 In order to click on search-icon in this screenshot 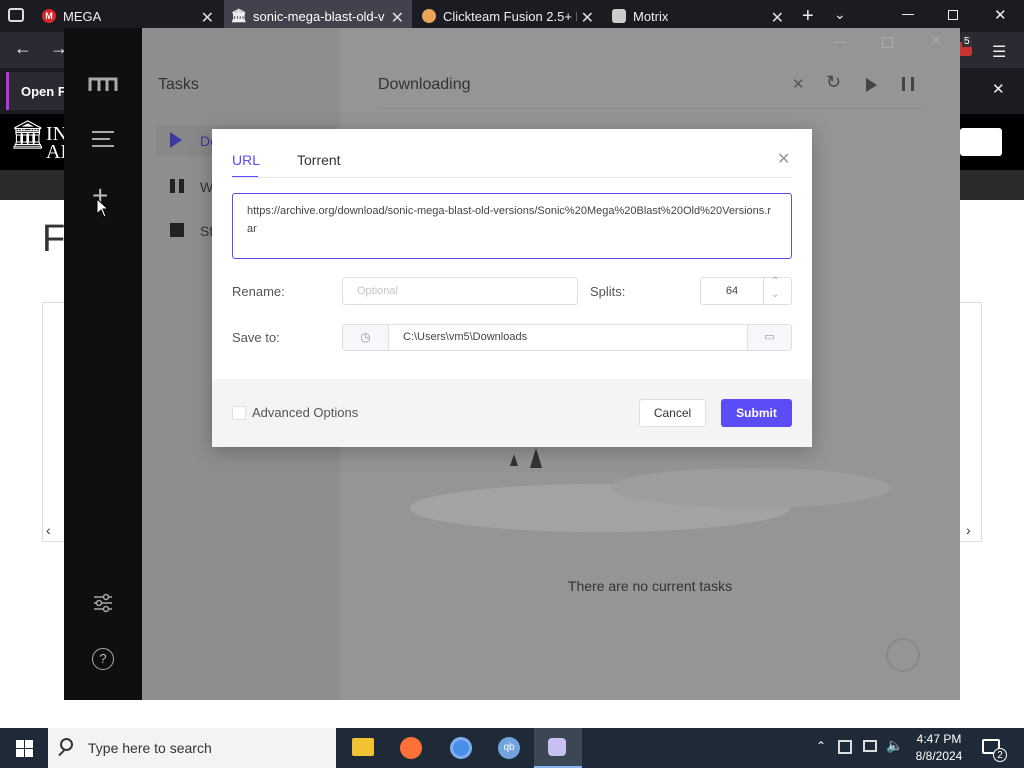, I will do `click(66, 744)`.